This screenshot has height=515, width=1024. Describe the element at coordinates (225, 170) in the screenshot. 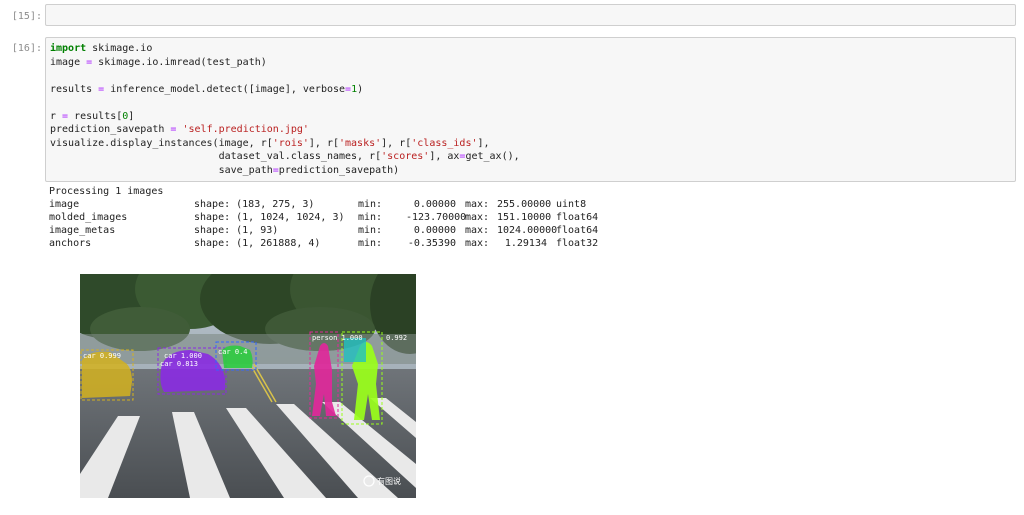

I see `code-line: save_path=prediction_savepath)` at that location.